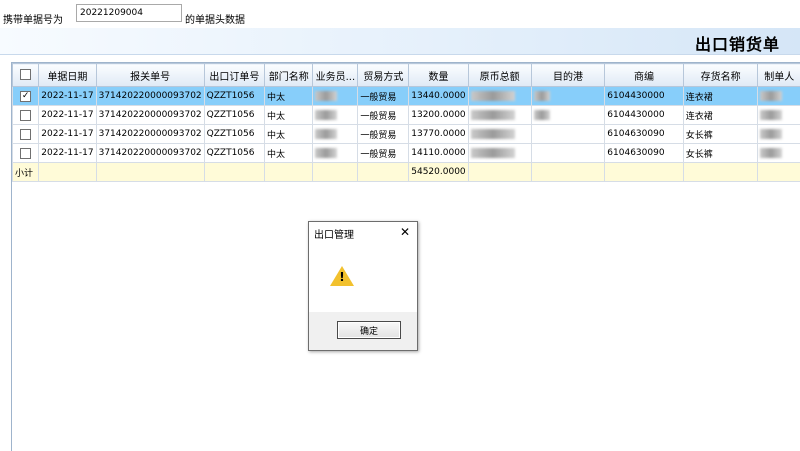 The width and height of the screenshot is (800, 451). Describe the element at coordinates (363, 232) in the screenshot. I see `dialog-titlebar: 出口管理 ✕` at that location.